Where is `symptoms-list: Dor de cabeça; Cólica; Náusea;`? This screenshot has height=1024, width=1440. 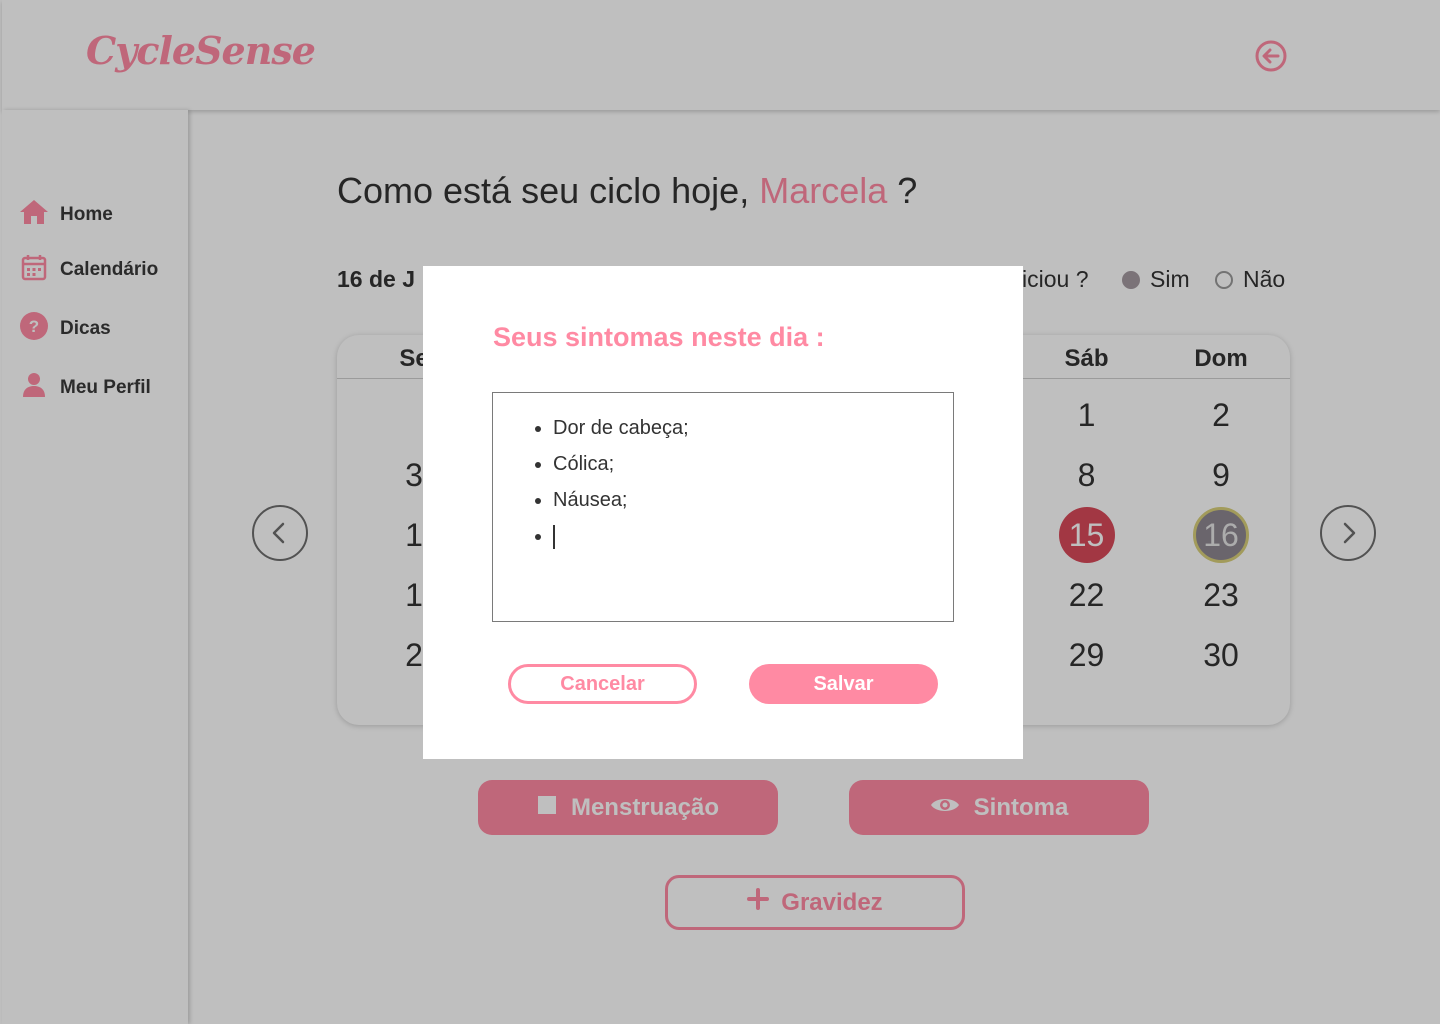
symptoms-list: Dor de cabeça; Cólica; Náusea; is located at coordinates (621, 487).